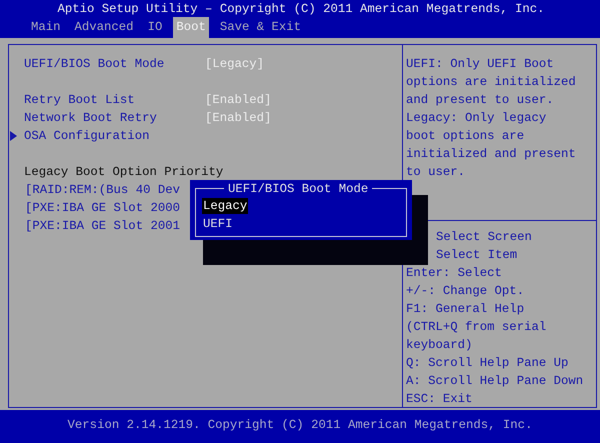  What do you see at coordinates (260, 27) in the screenshot?
I see `menu-tab: Save & Exit` at bounding box center [260, 27].